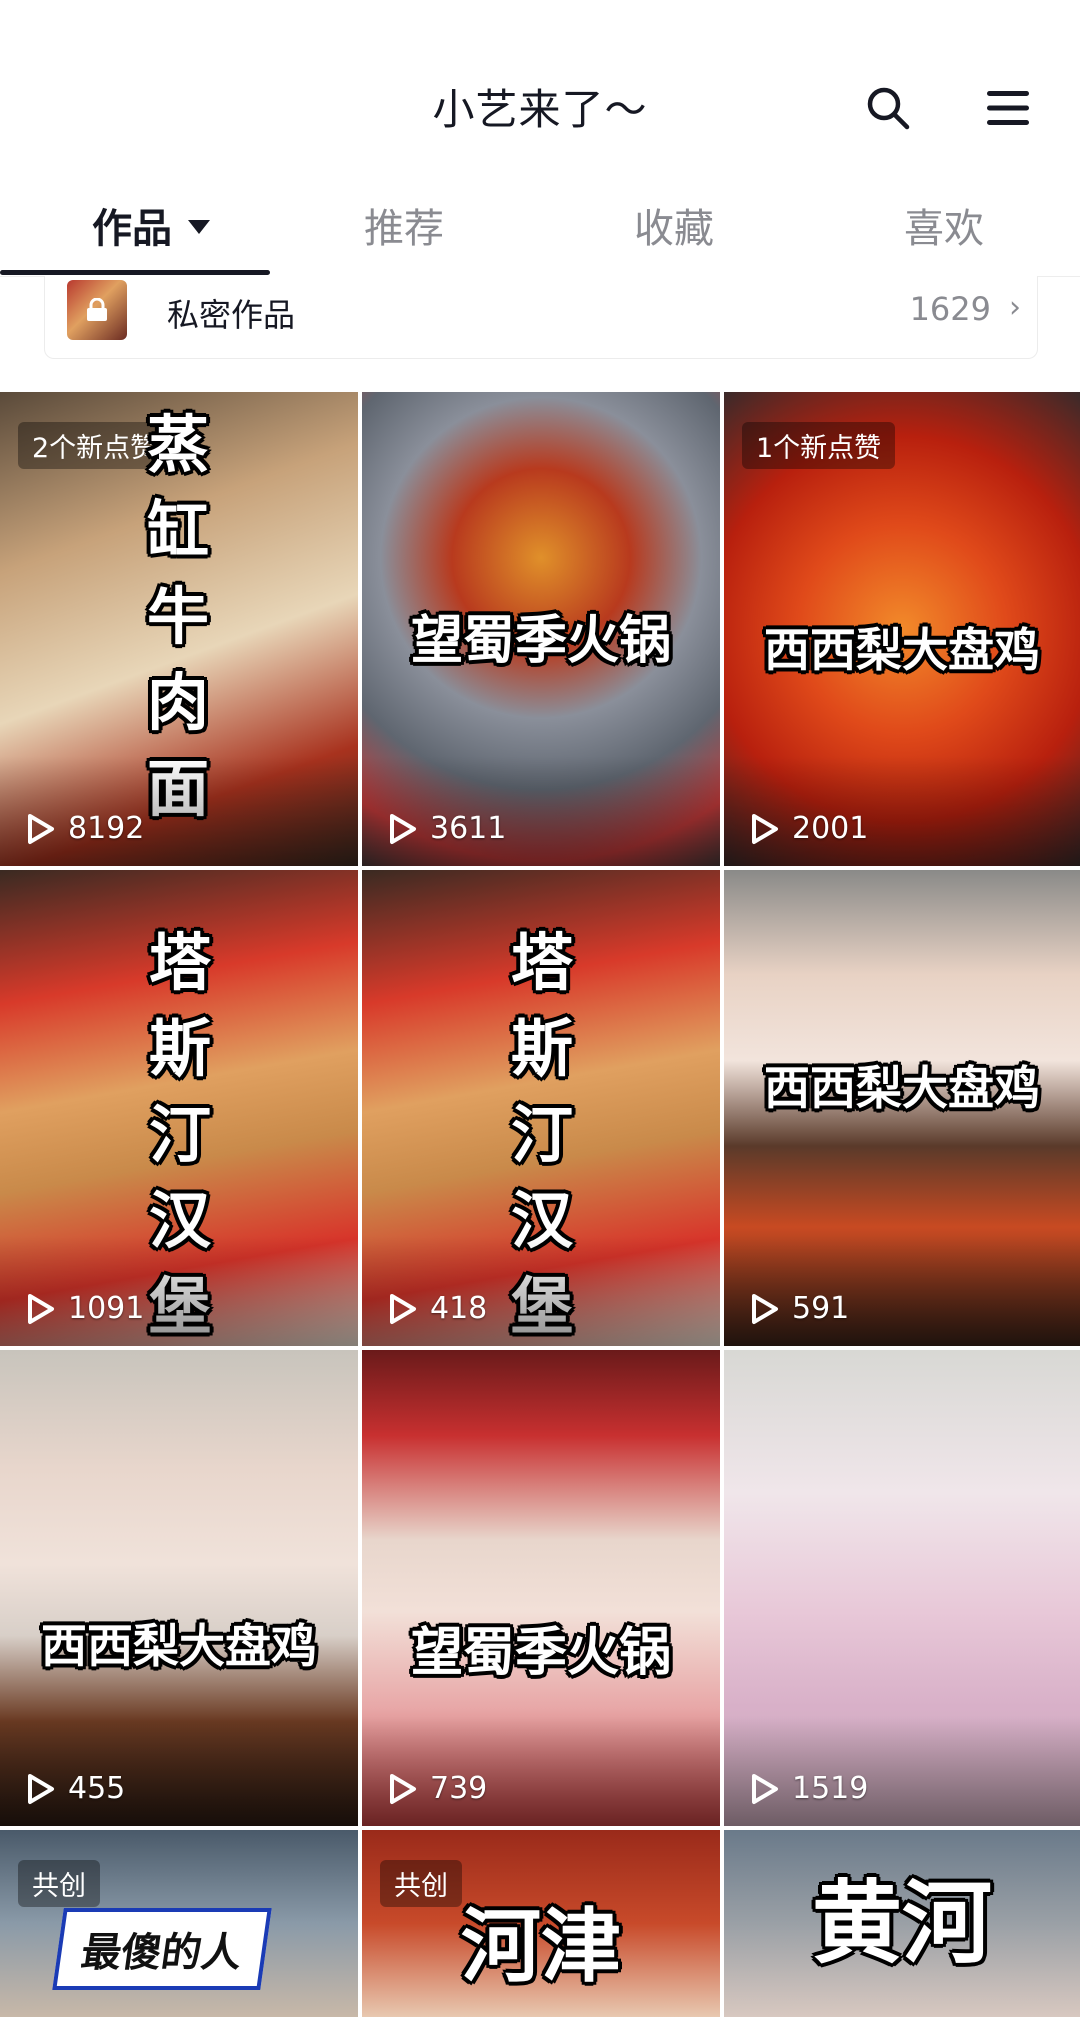 This screenshot has height=2017, width=1080. I want to click on video-tile: 塔斯汀汉堡 418, so click(541, 1108).